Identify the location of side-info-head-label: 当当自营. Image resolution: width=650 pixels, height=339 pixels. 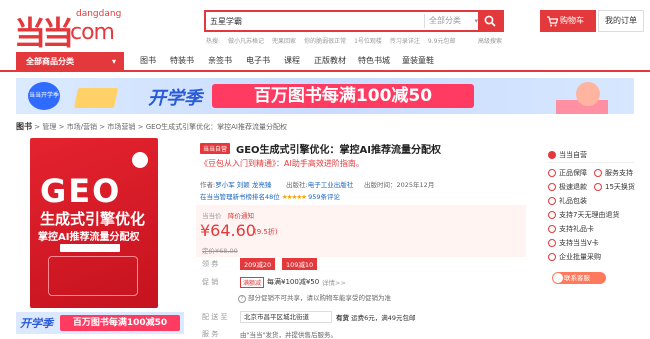
(573, 155).